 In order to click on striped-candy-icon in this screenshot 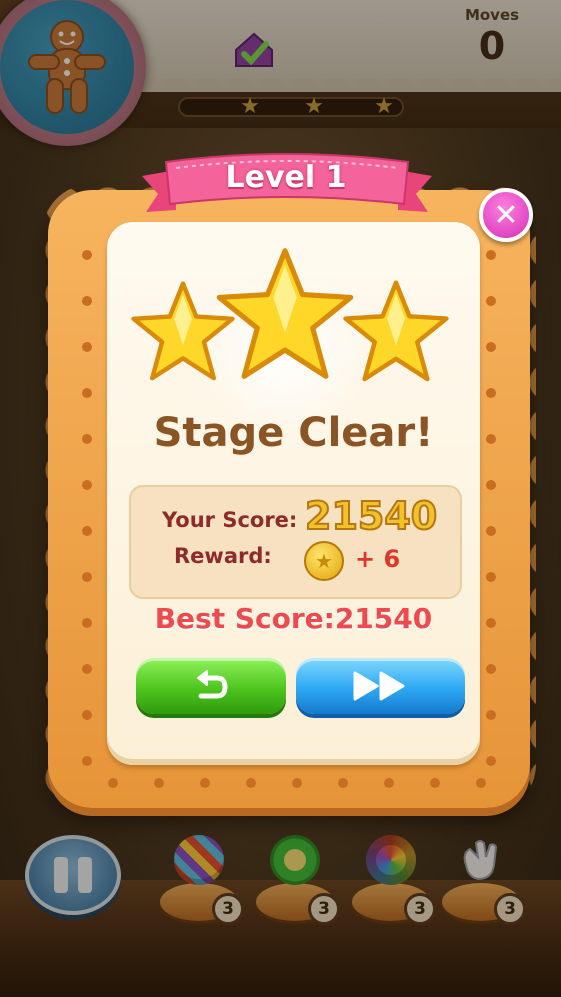, I will do `click(199, 860)`.